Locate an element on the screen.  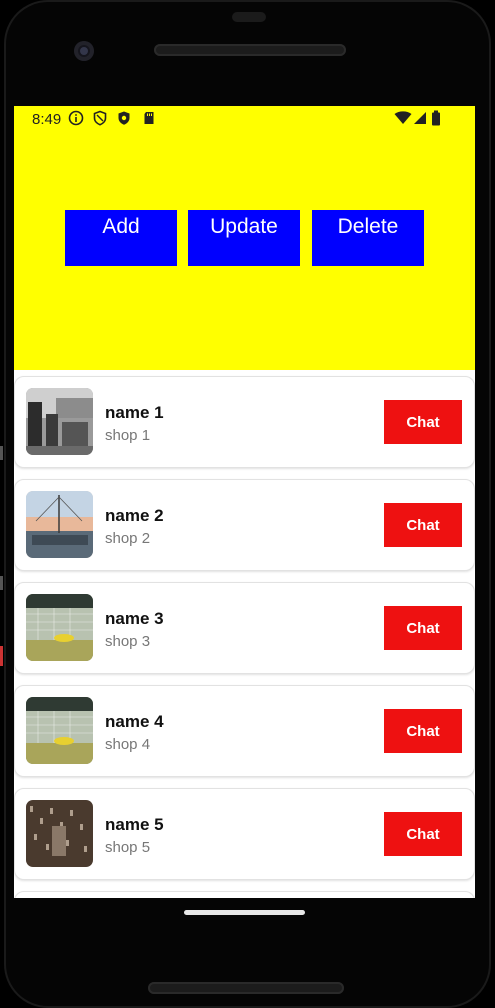
update-button: Update is located at coordinates (244, 238).